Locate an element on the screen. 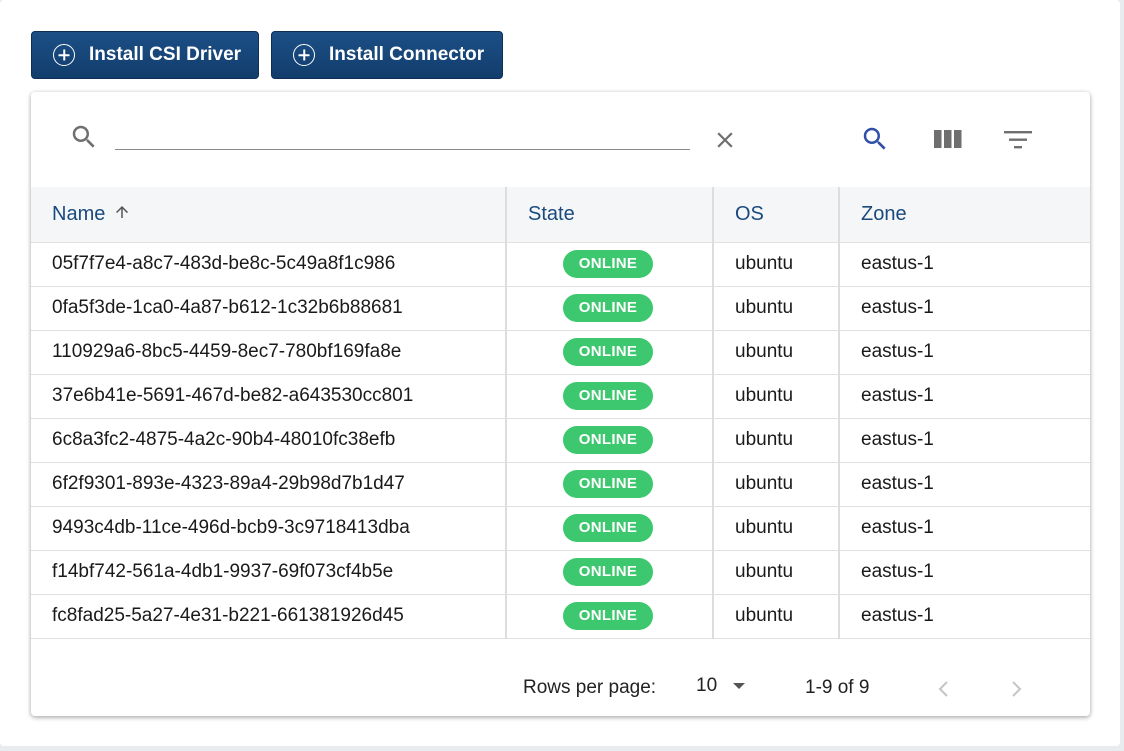  install-csi-driver-label: Install CSI Driver is located at coordinates (165, 54).